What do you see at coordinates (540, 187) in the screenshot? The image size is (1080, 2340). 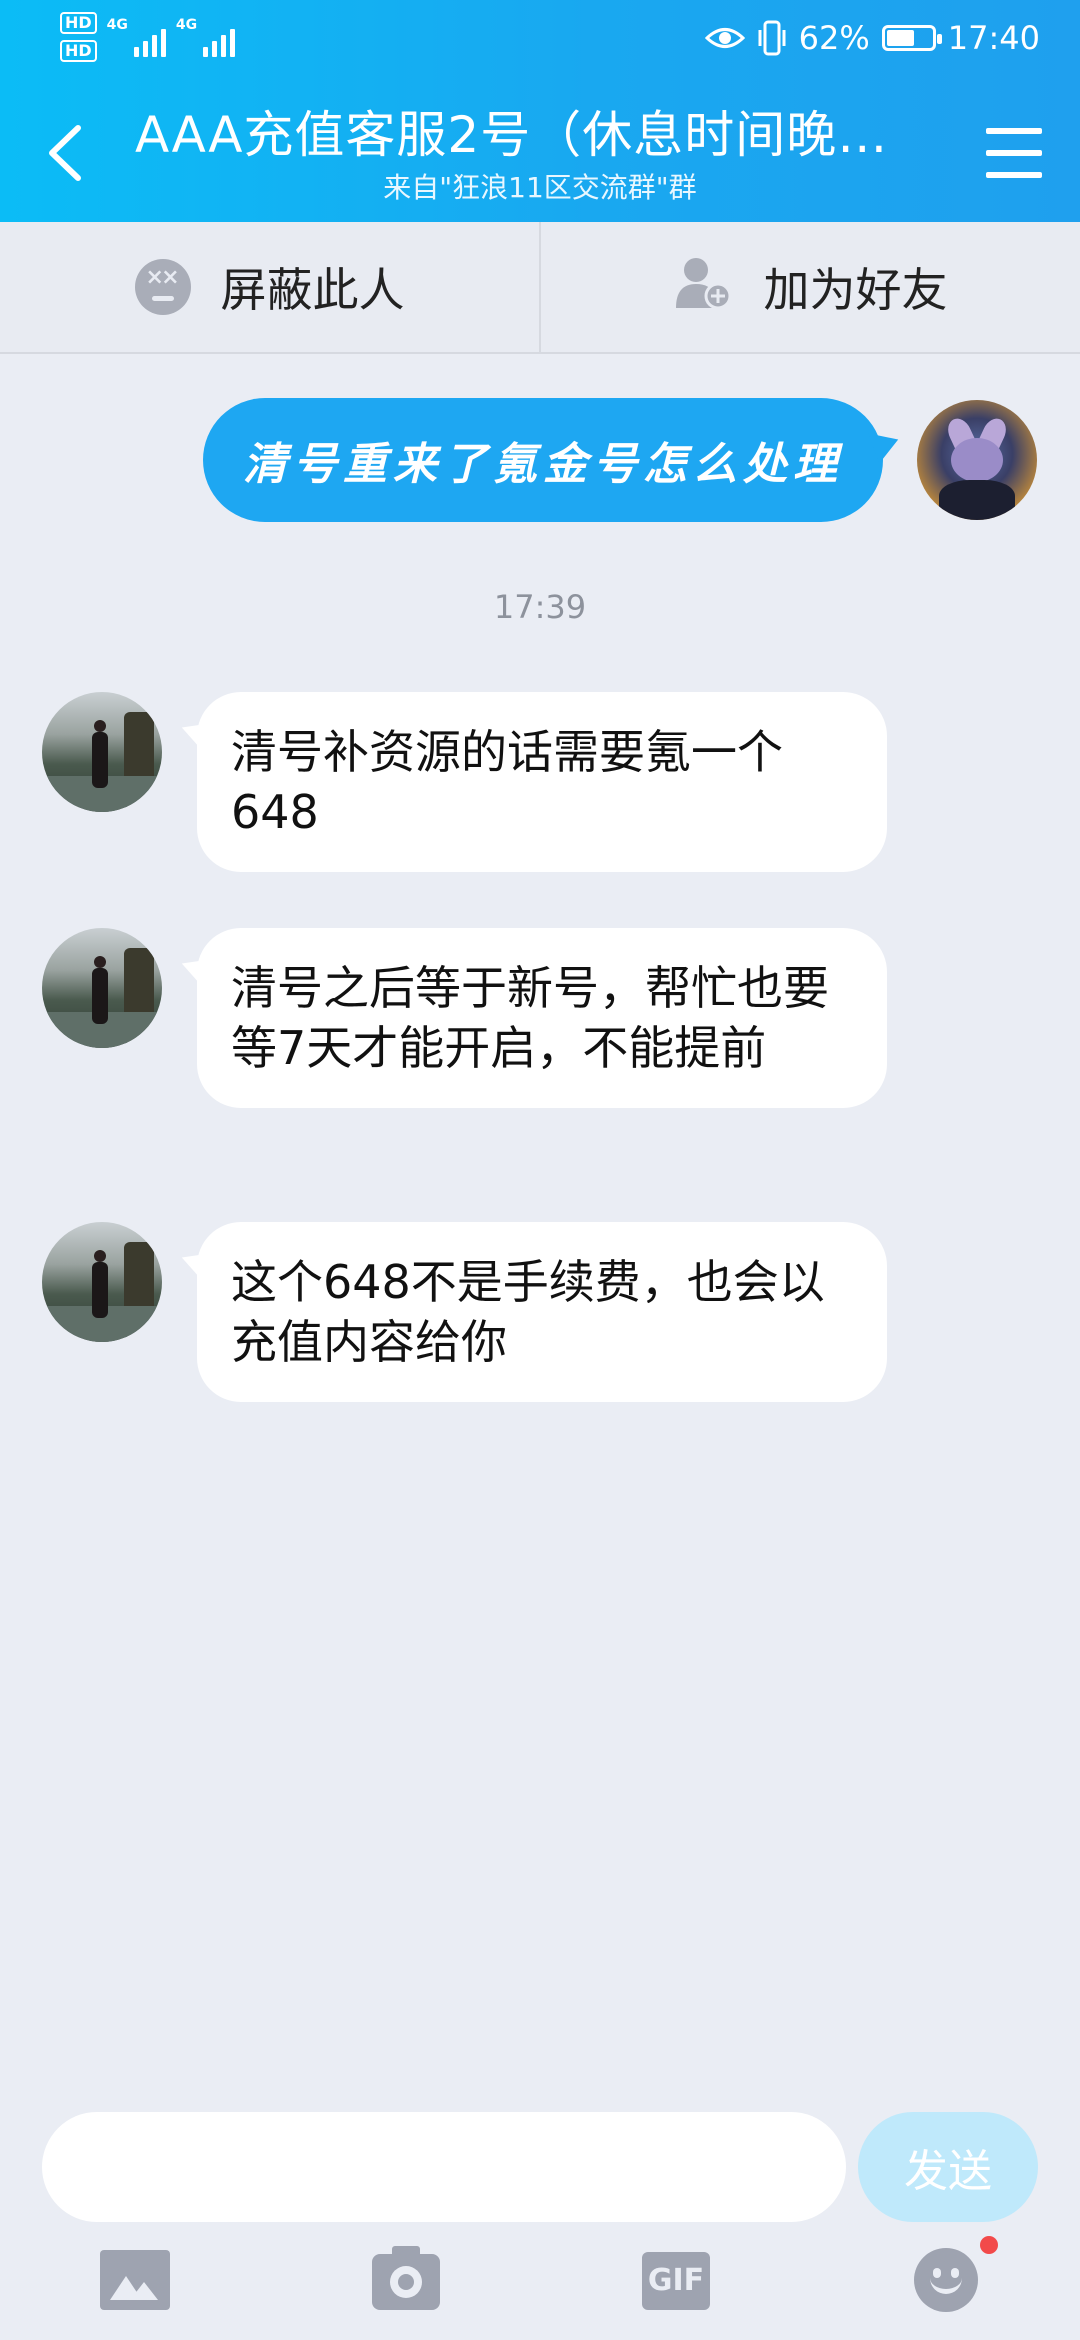 I see `chat-subtitle: 来自"狂浪11区交流群"群` at bounding box center [540, 187].